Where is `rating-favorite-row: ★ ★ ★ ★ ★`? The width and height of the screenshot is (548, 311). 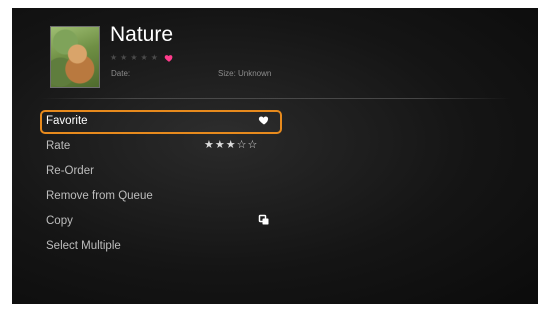
rating-favorite-row: ★ ★ ★ ★ ★ is located at coordinates (142, 58).